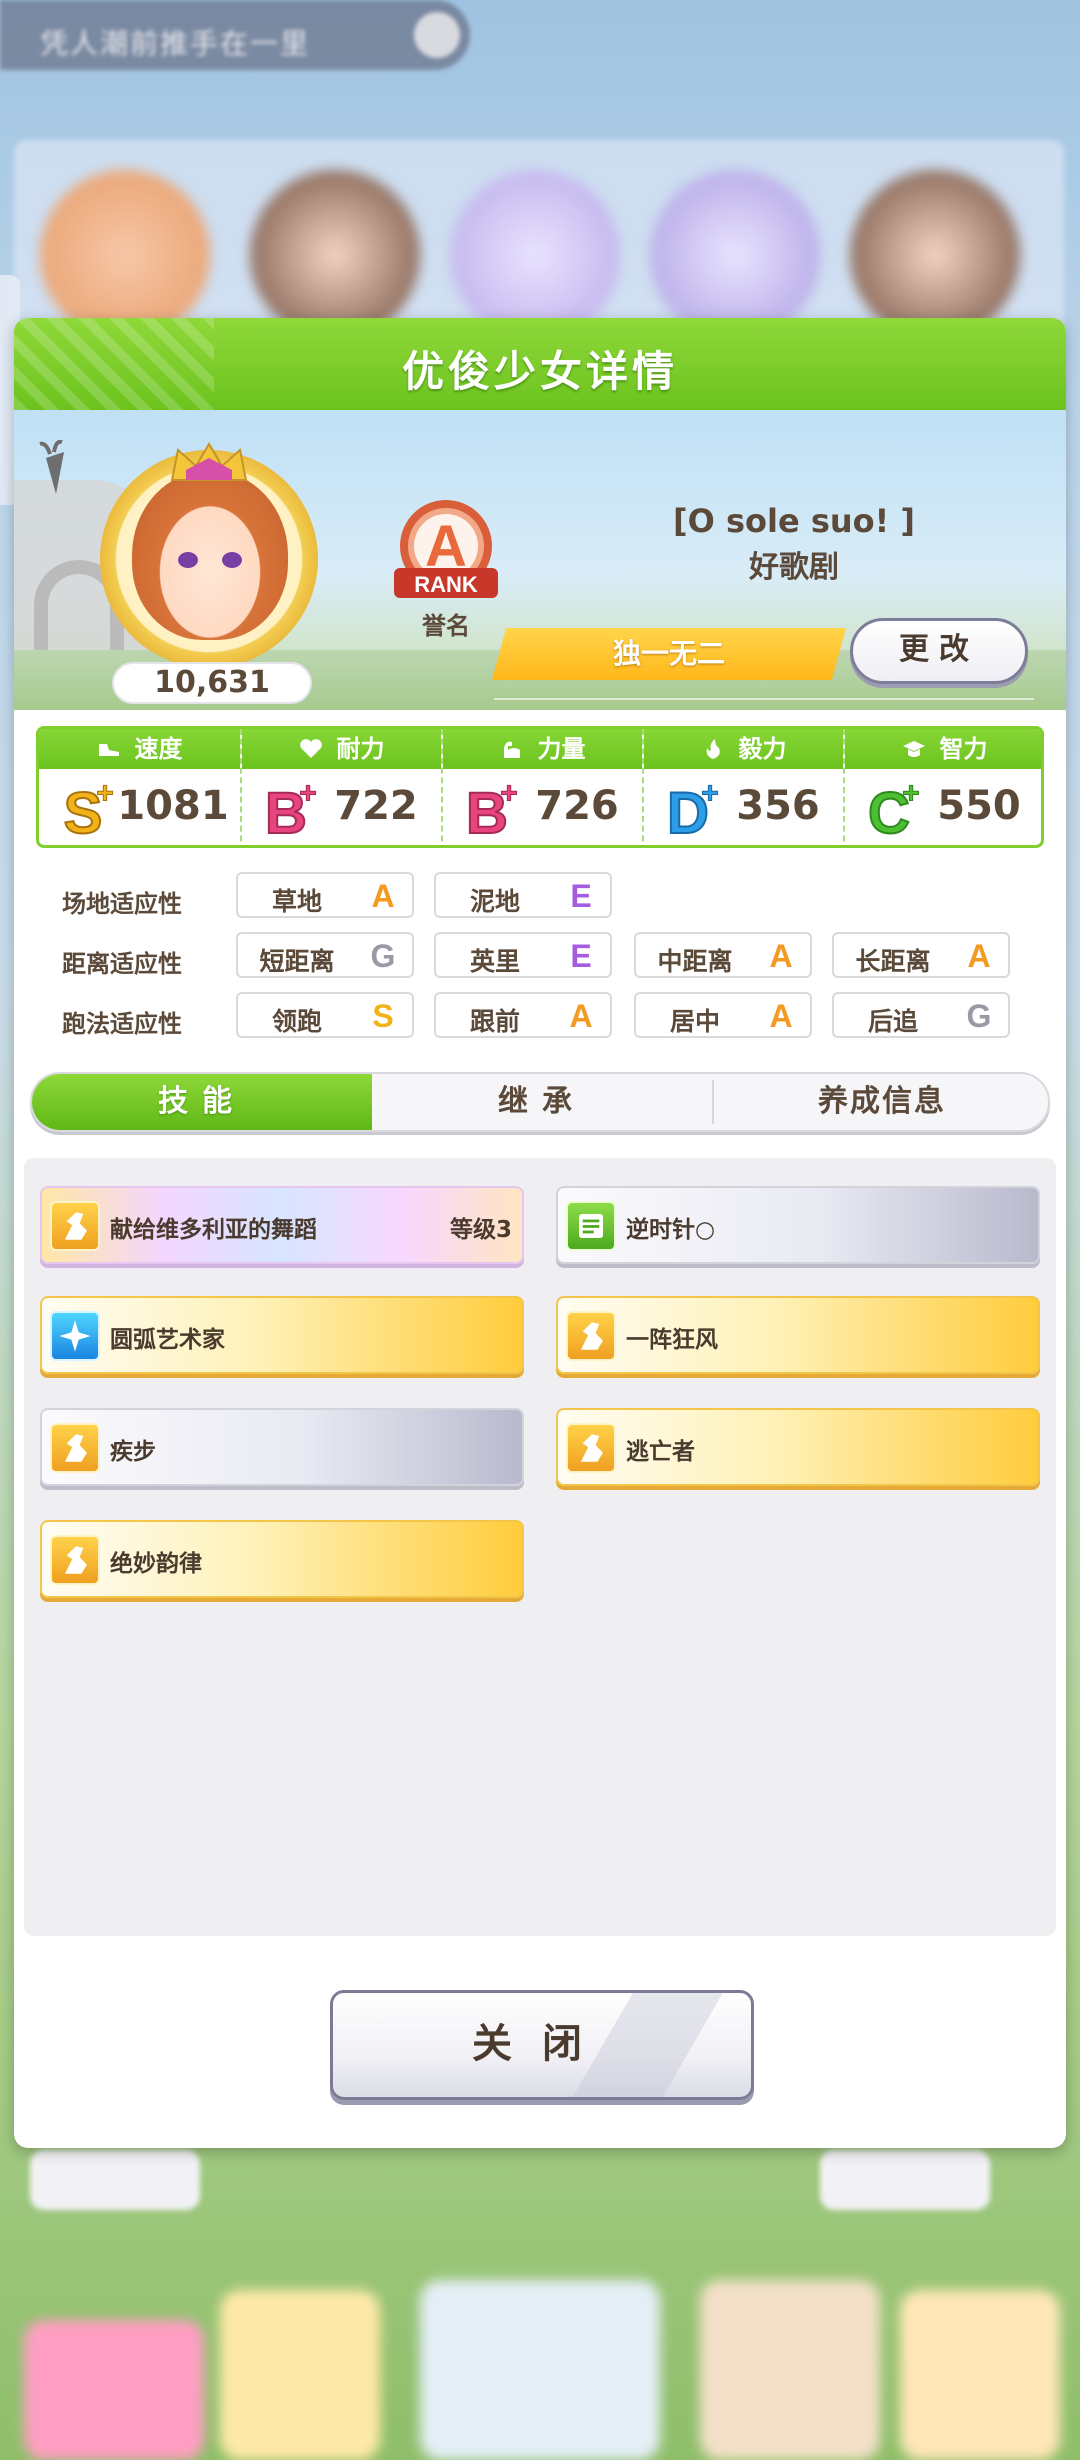 Image resolution: width=1080 pixels, height=2460 pixels. I want to click on aptitude-name: 居中, so click(694, 1021).